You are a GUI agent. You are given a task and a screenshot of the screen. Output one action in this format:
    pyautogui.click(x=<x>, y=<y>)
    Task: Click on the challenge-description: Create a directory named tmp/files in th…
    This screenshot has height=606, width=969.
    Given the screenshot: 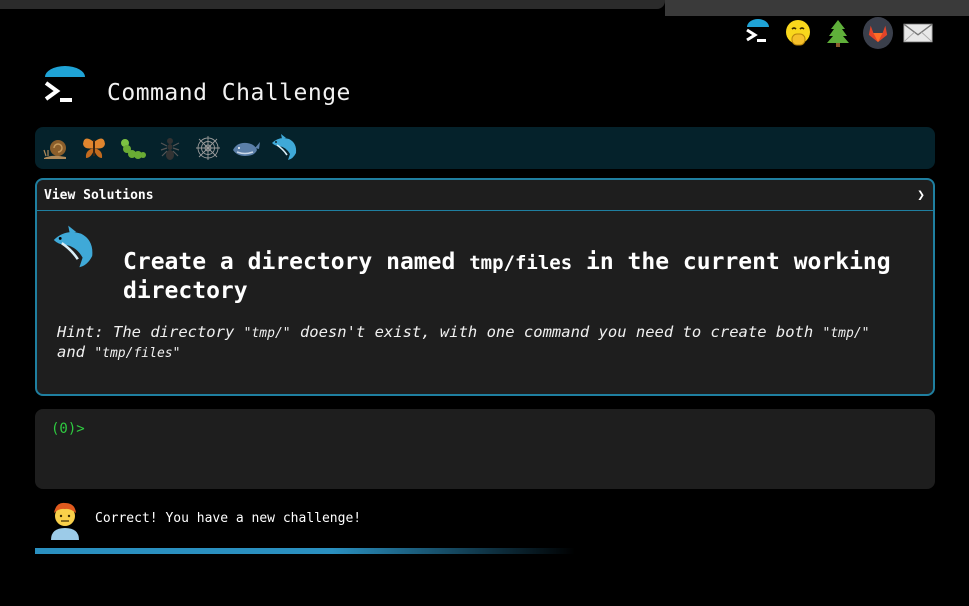 What is the action you would take?
    pyautogui.click(x=523, y=276)
    